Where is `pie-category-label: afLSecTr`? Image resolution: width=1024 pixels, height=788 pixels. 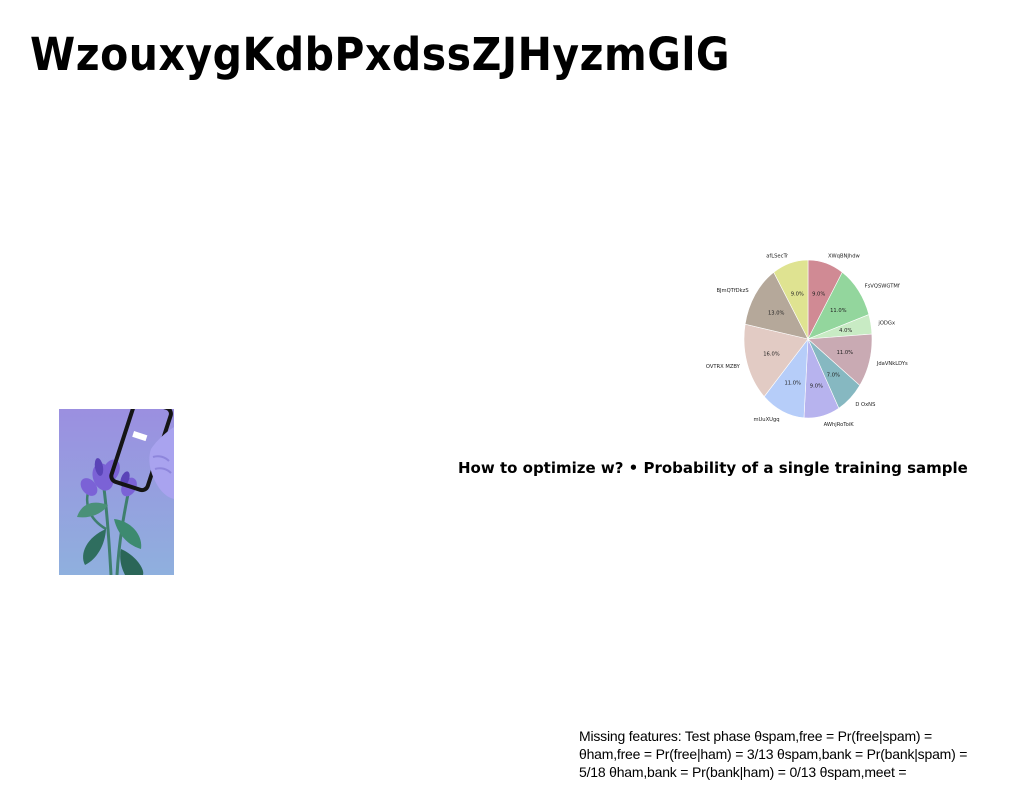
pie-category-label: afLSecTr is located at coordinates (777, 257).